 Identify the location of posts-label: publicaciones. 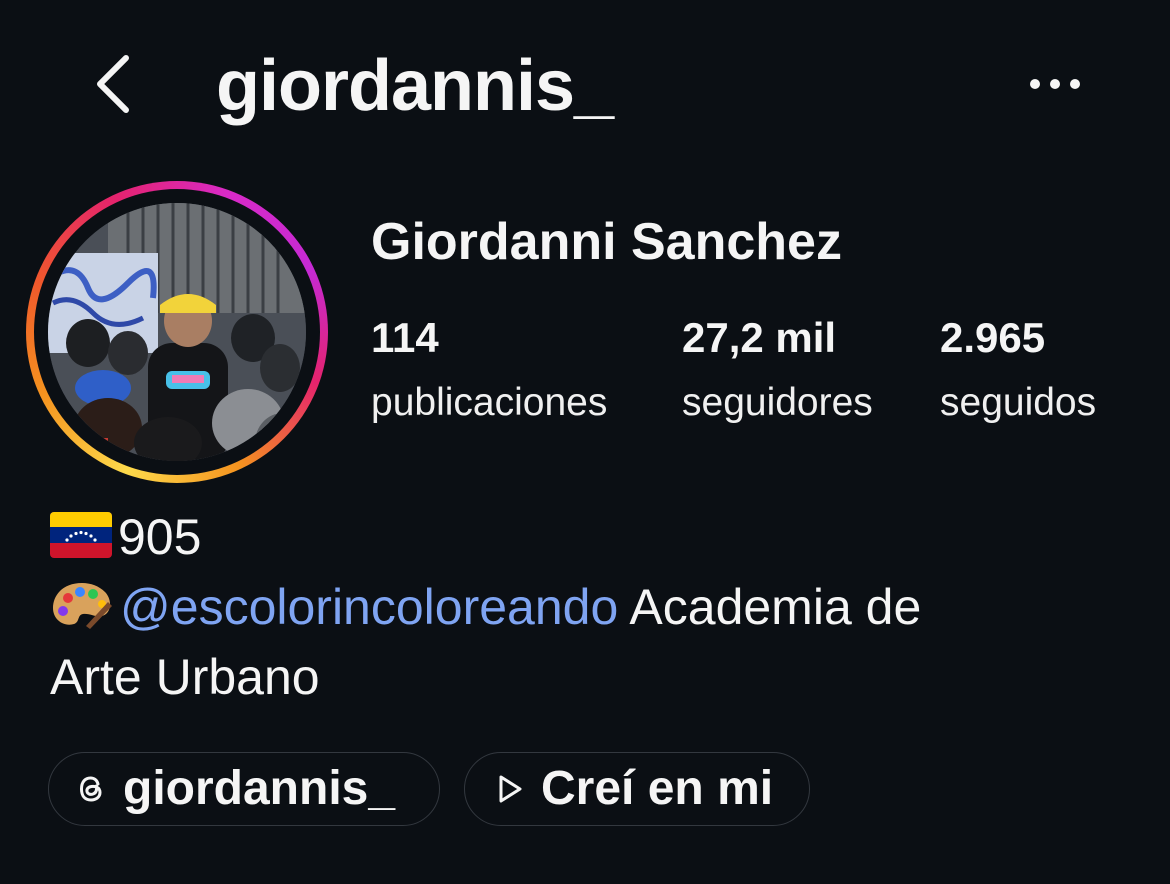
(489, 402).